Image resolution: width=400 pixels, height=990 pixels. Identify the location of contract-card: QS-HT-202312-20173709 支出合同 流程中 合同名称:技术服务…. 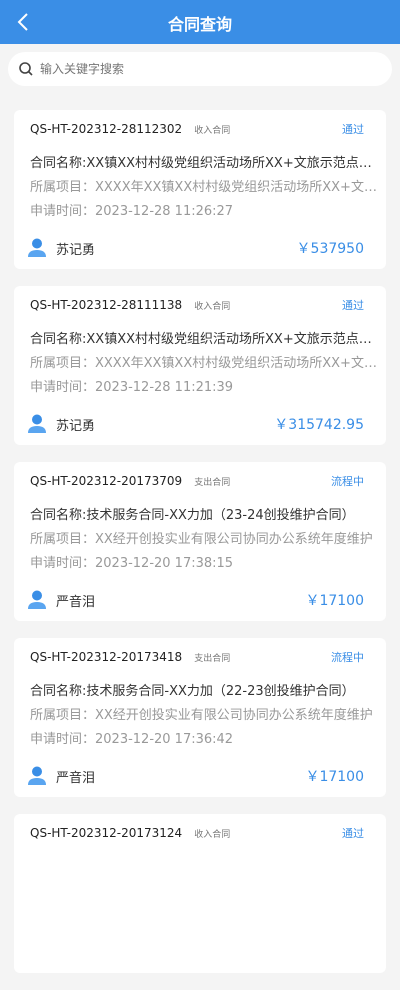
(200, 541).